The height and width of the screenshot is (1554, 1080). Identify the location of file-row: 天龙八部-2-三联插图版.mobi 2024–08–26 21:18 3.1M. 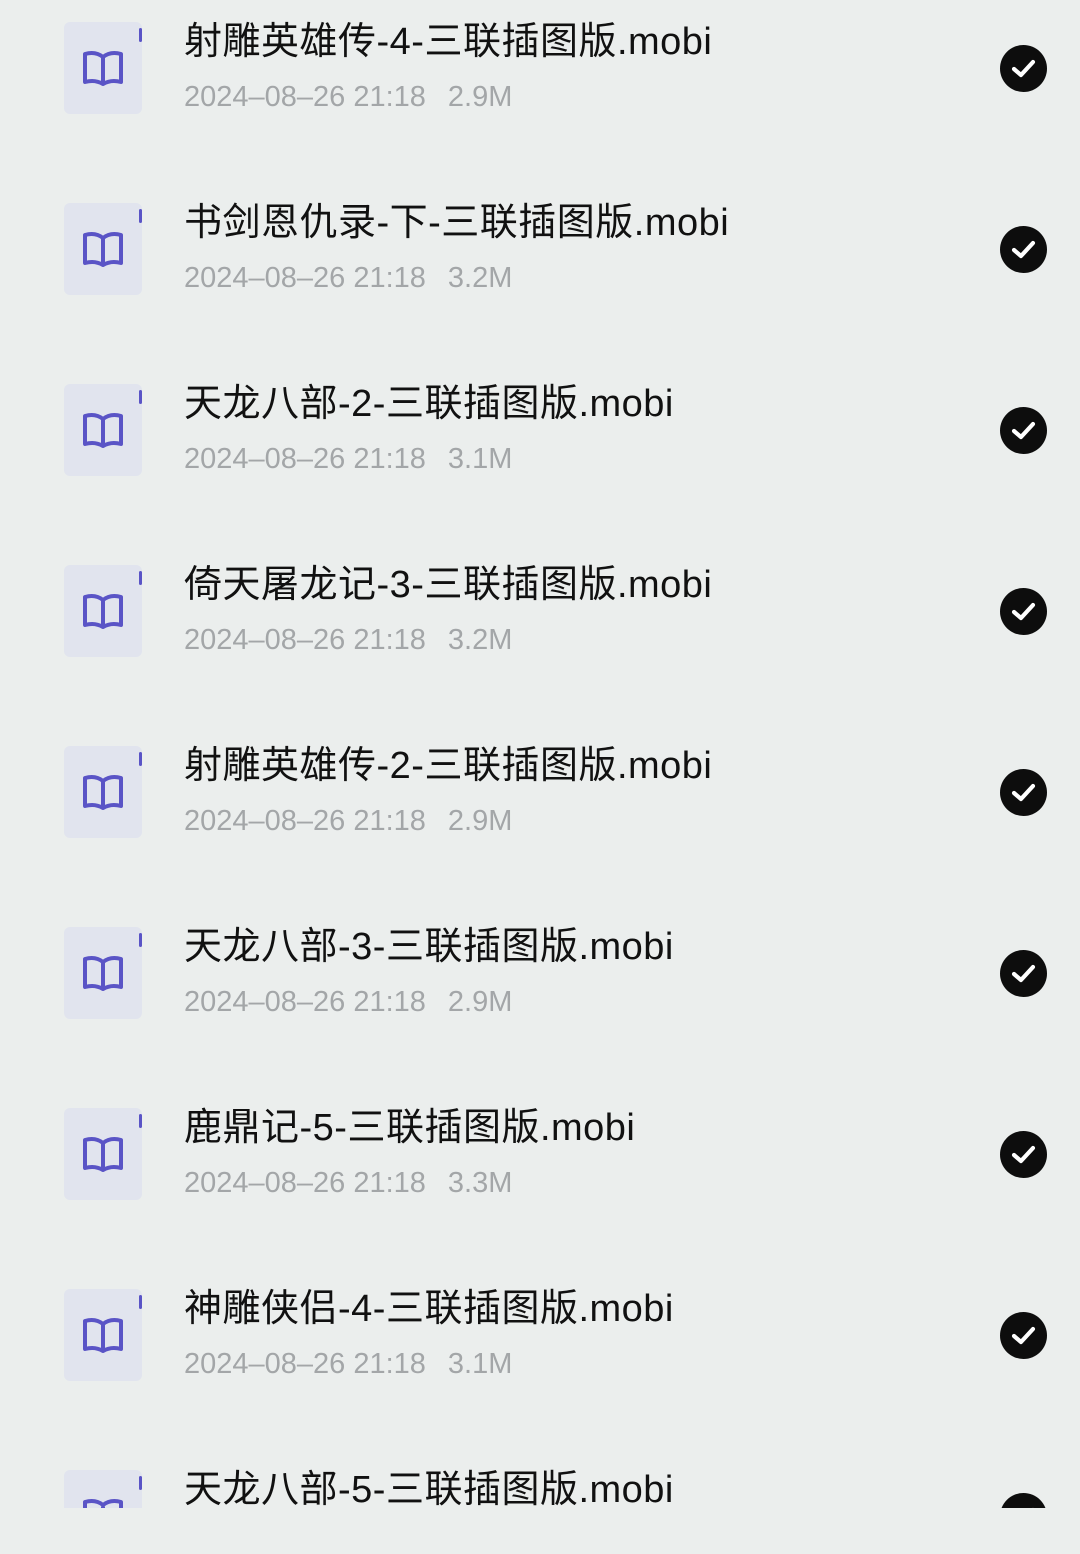
(540, 452).